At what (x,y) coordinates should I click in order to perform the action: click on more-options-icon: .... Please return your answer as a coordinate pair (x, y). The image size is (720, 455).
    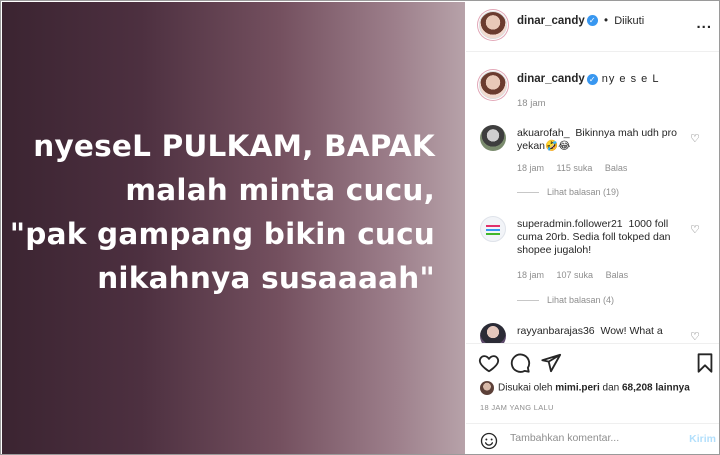
    Looking at the image, I should click on (704, 23).